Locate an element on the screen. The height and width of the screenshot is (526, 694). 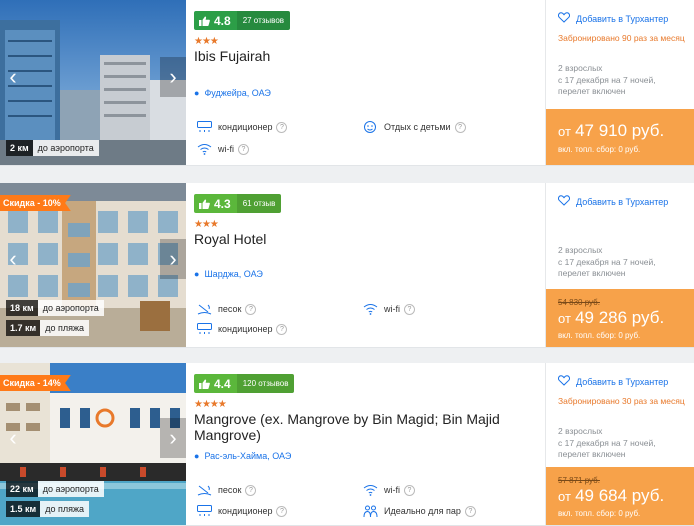
distance-badge: 22 км до аэропорта is located at coordinates (55, 489).